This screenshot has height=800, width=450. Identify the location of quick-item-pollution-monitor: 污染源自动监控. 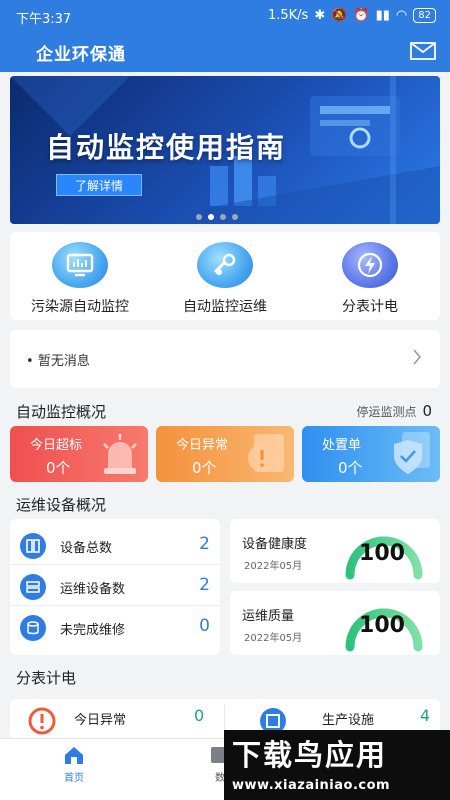
(80, 279).